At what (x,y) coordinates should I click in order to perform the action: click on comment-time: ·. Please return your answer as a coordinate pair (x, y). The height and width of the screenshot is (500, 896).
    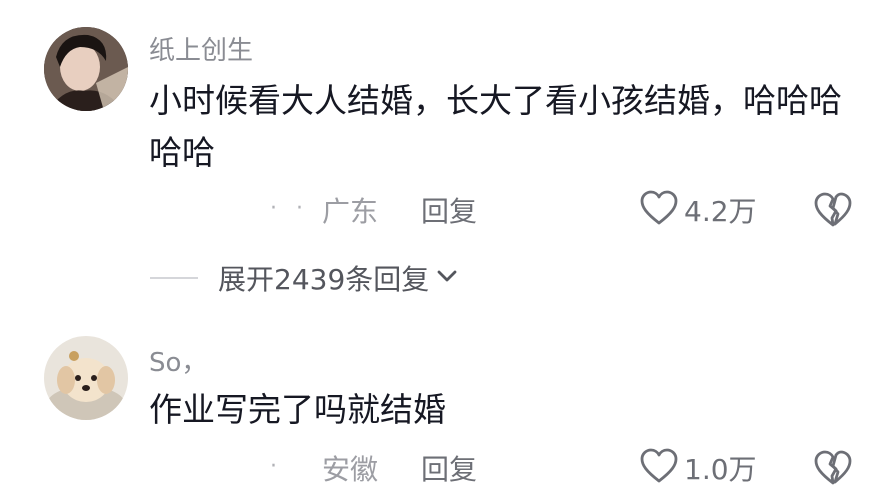
    Looking at the image, I should click on (276, 466).